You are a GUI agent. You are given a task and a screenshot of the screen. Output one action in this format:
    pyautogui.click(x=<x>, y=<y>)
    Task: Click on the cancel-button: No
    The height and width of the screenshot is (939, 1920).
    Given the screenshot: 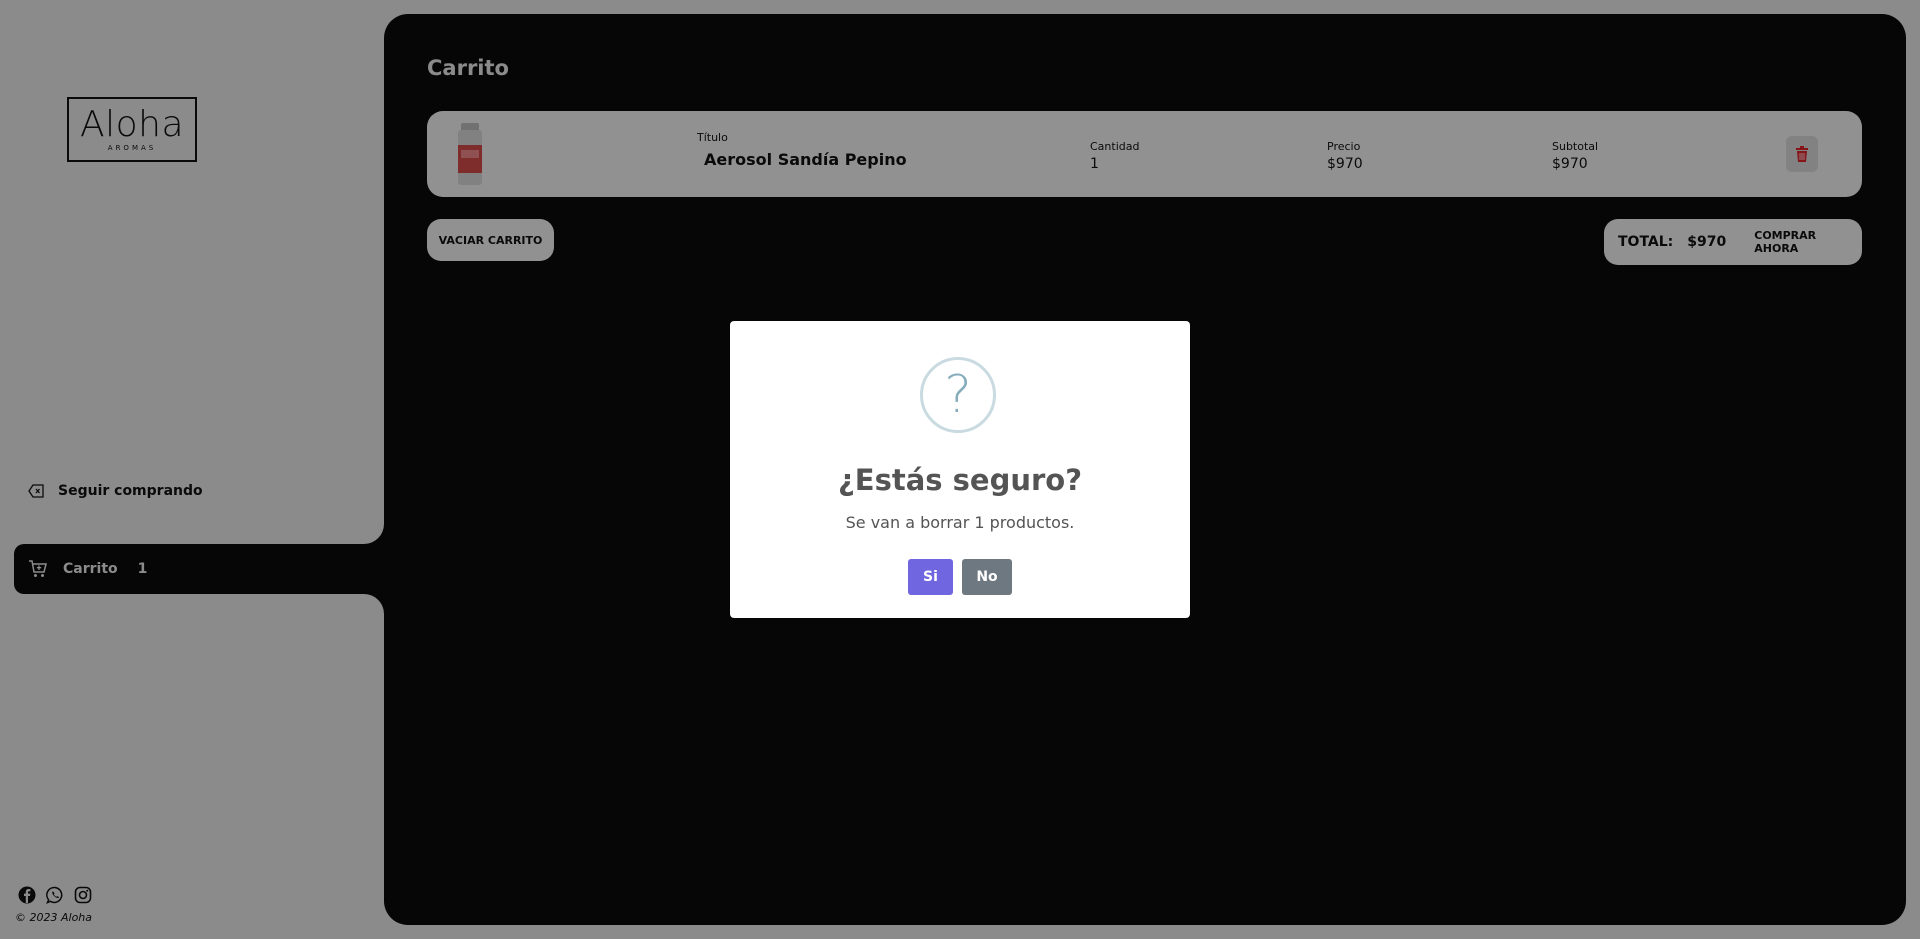 What is the action you would take?
    pyautogui.click(x=987, y=577)
    